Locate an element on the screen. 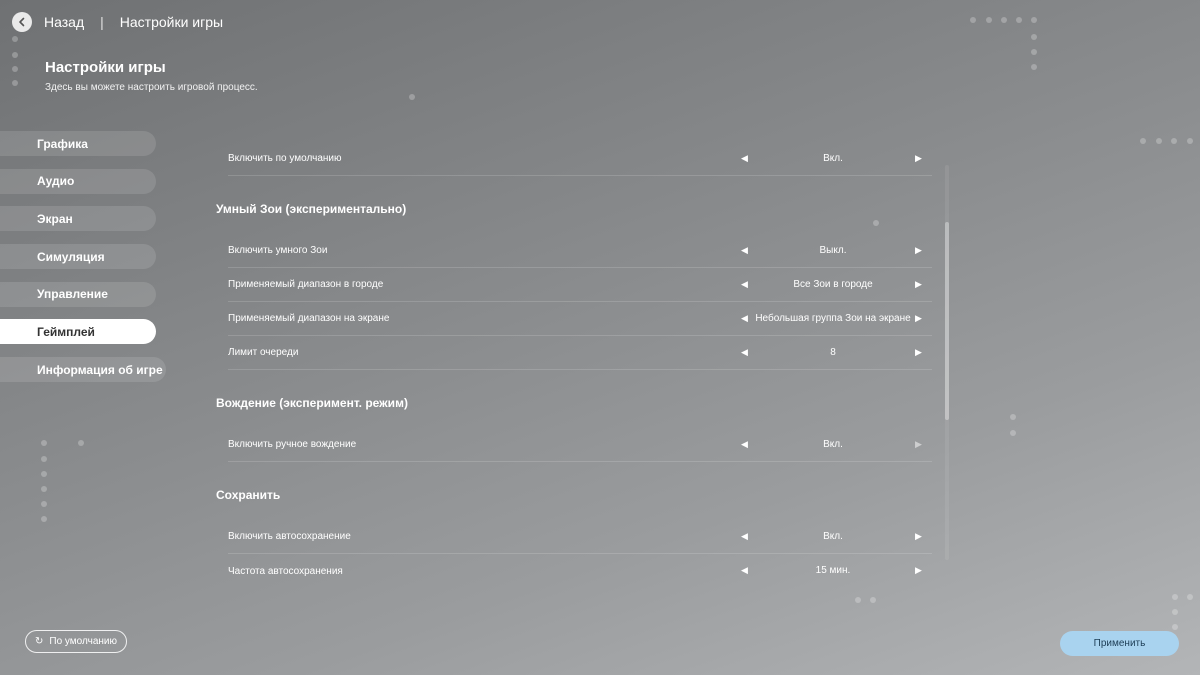  section-title-driving: Вождение (эксперимент. режим) is located at coordinates (312, 403).